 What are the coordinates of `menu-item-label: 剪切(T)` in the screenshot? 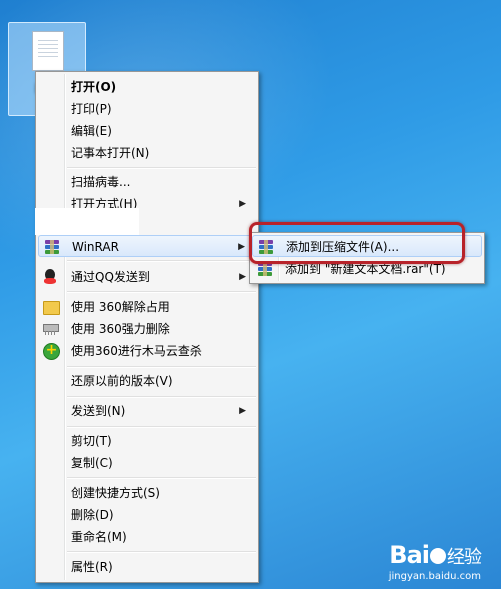 It's located at (91, 441).